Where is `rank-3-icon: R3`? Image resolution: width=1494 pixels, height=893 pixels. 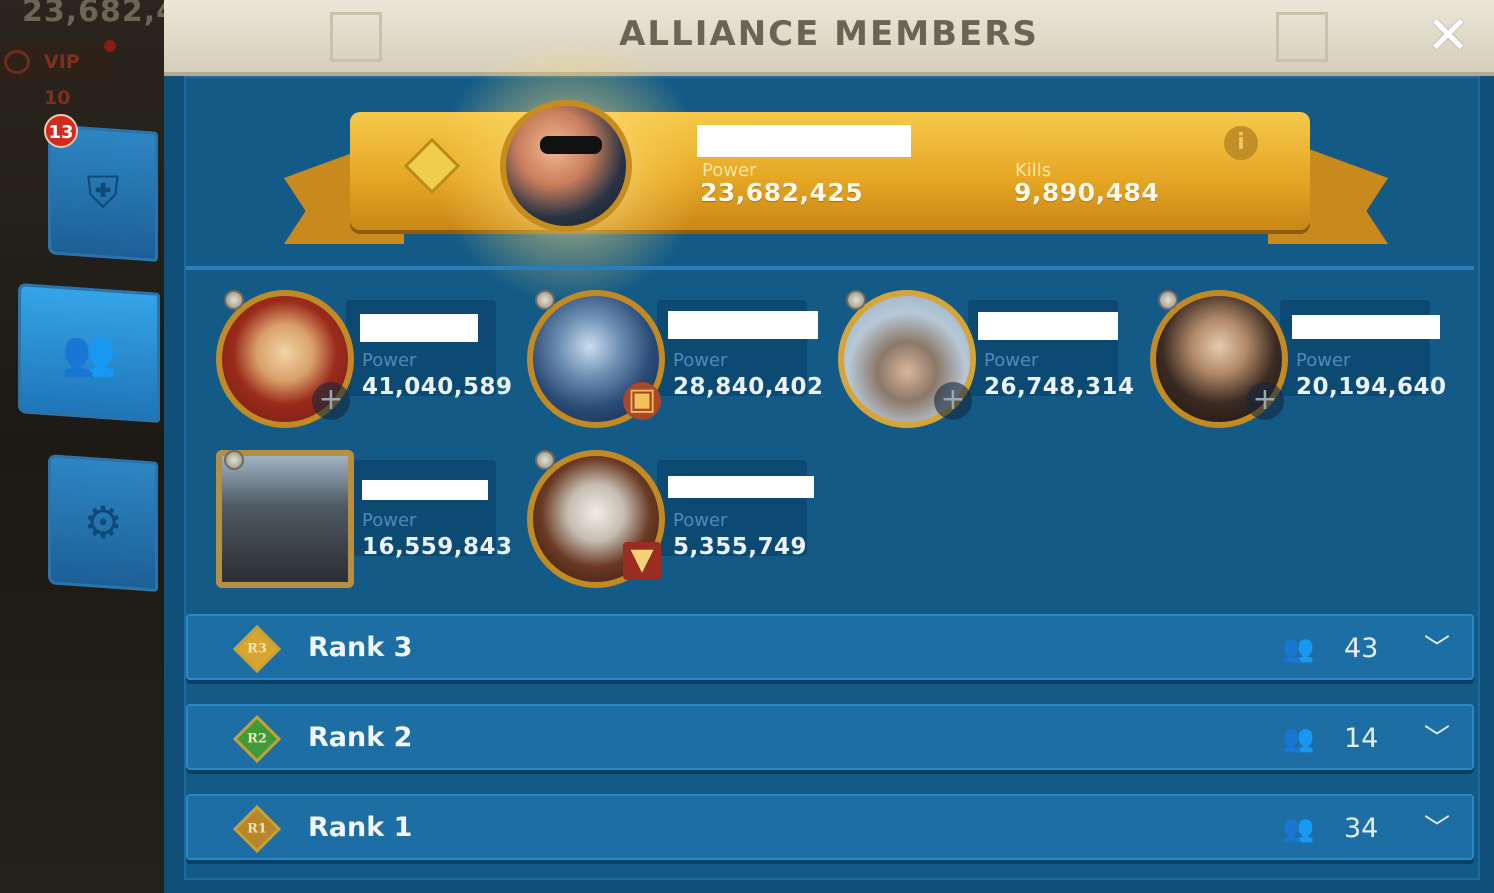 rank-3-icon: R3 is located at coordinates (257, 649).